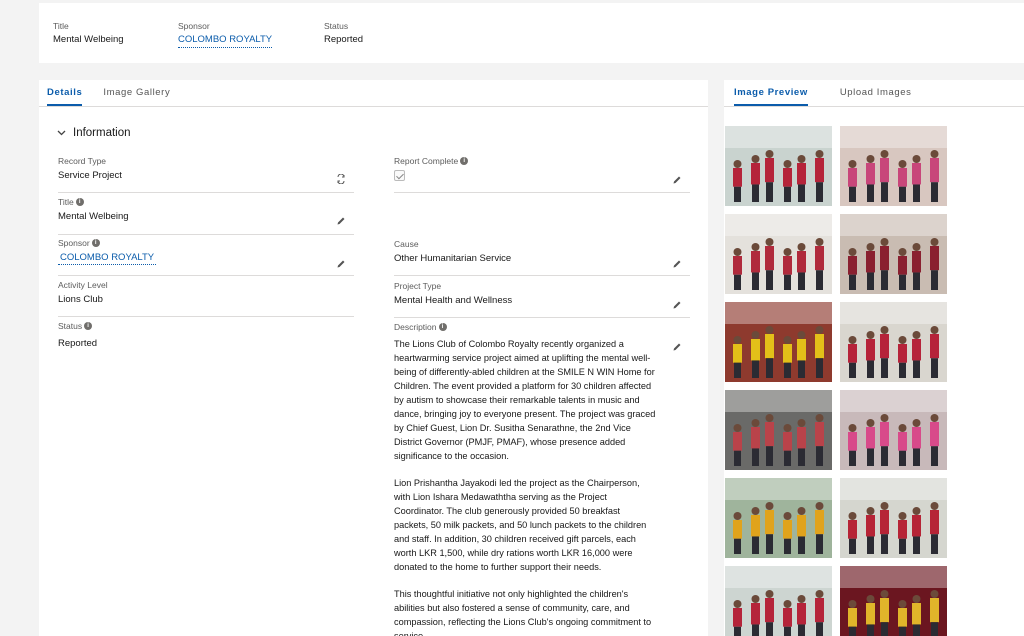  I want to click on record-type-value: Service Project, so click(90, 175).